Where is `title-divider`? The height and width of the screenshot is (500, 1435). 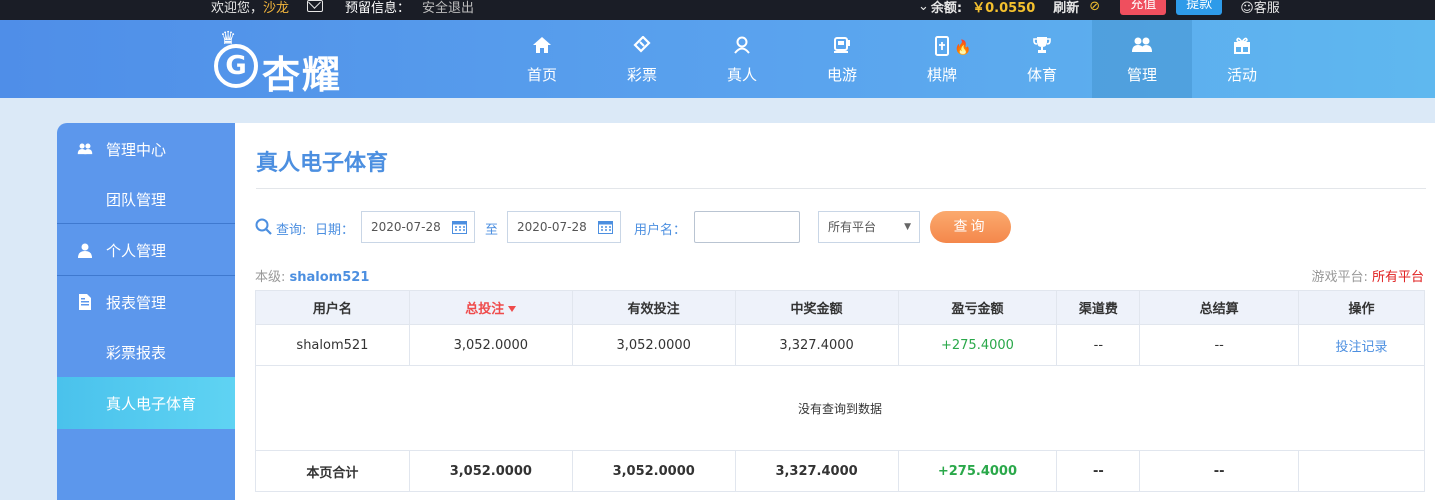
title-divider is located at coordinates (841, 188).